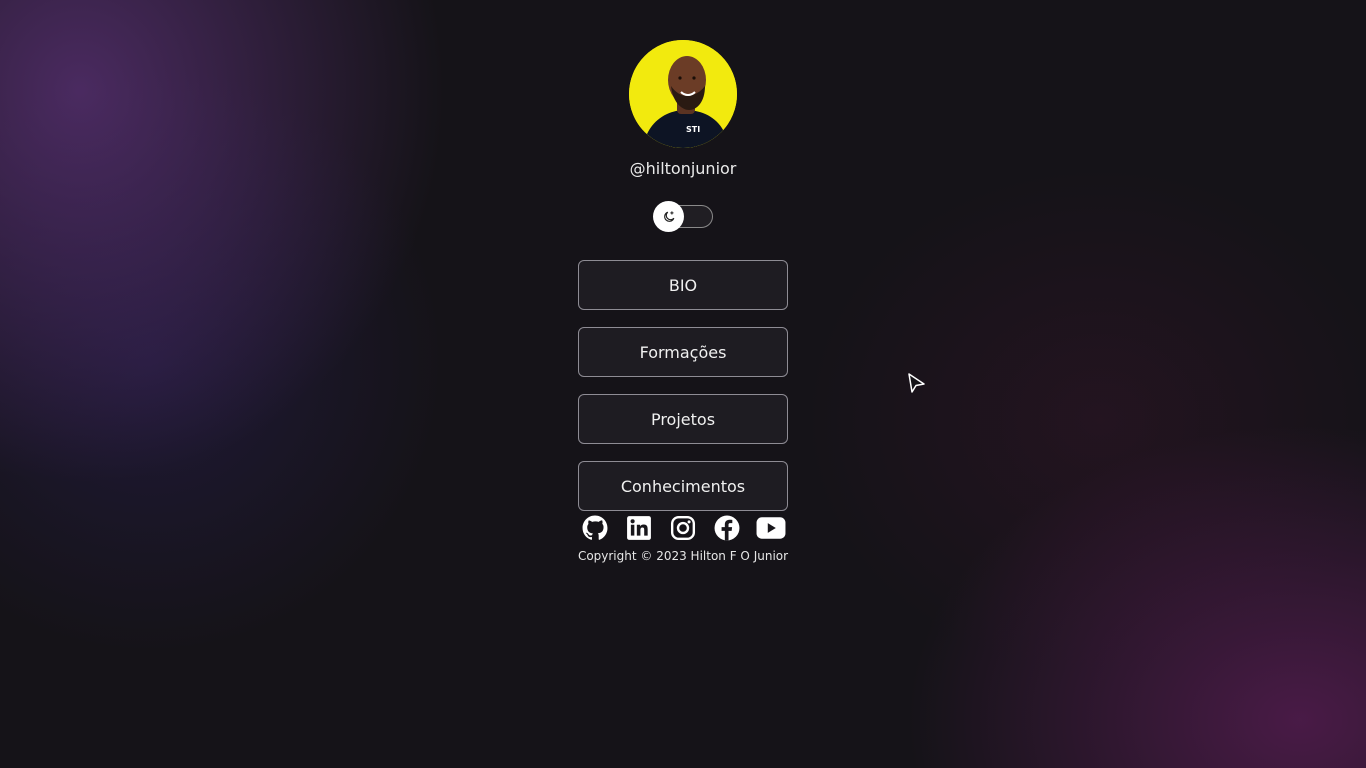  I want to click on social-links, so click(685, 530).